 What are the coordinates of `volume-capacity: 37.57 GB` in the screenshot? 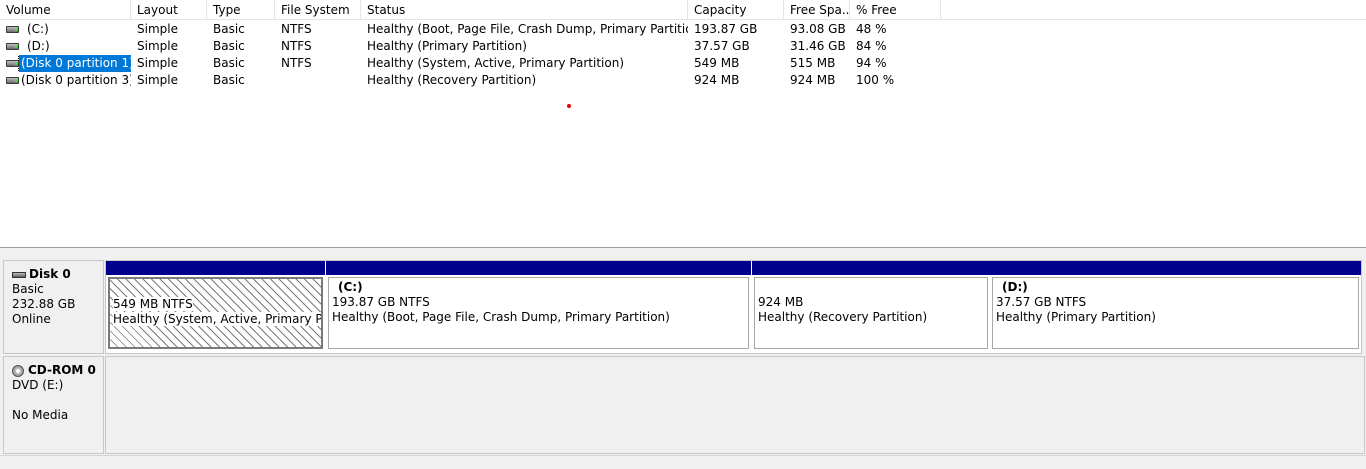 It's located at (722, 46).